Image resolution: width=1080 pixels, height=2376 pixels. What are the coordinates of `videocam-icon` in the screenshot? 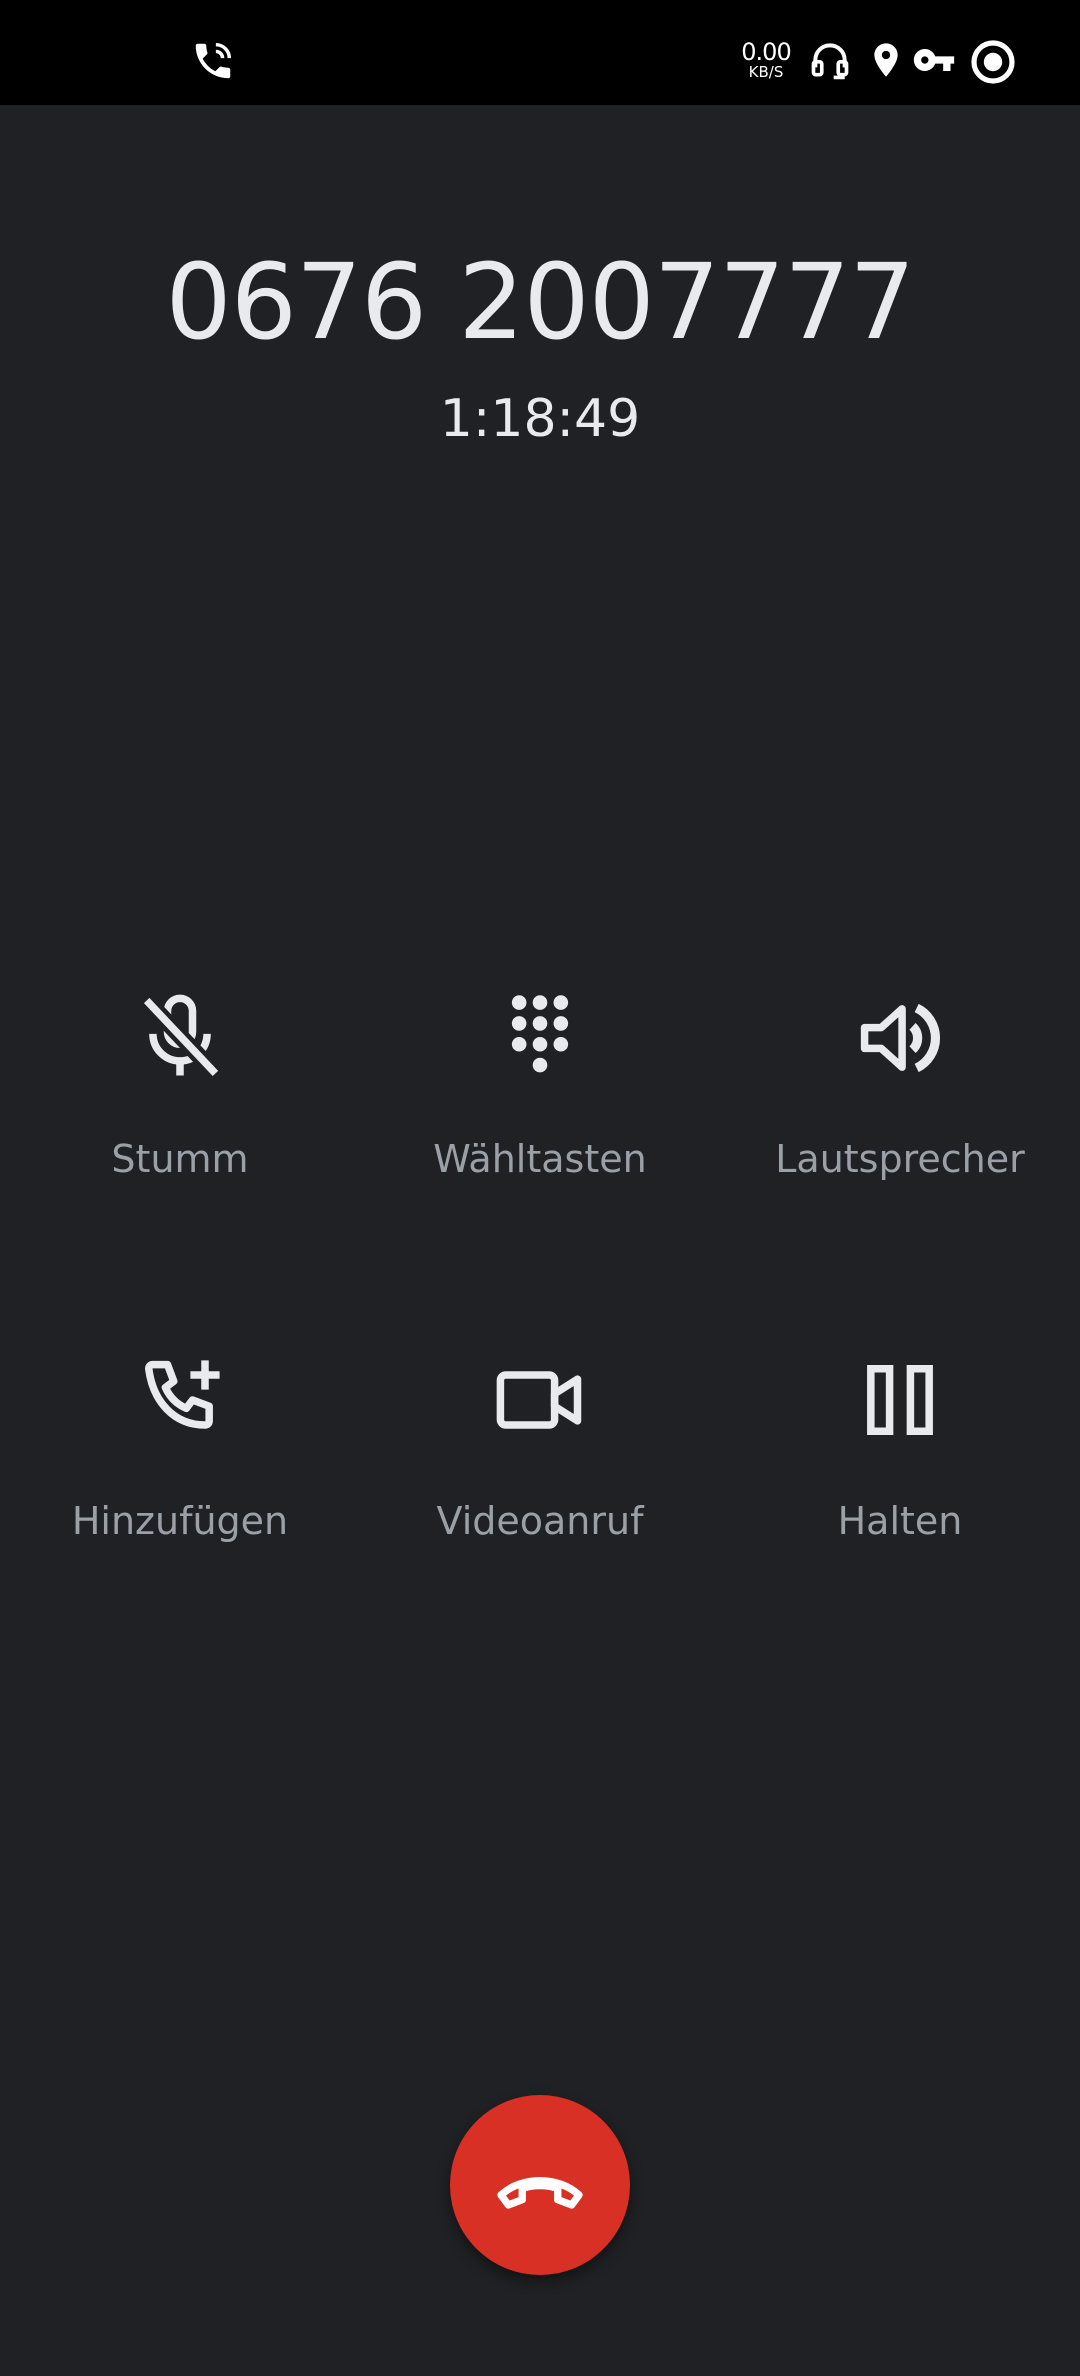 It's located at (540, 1400).